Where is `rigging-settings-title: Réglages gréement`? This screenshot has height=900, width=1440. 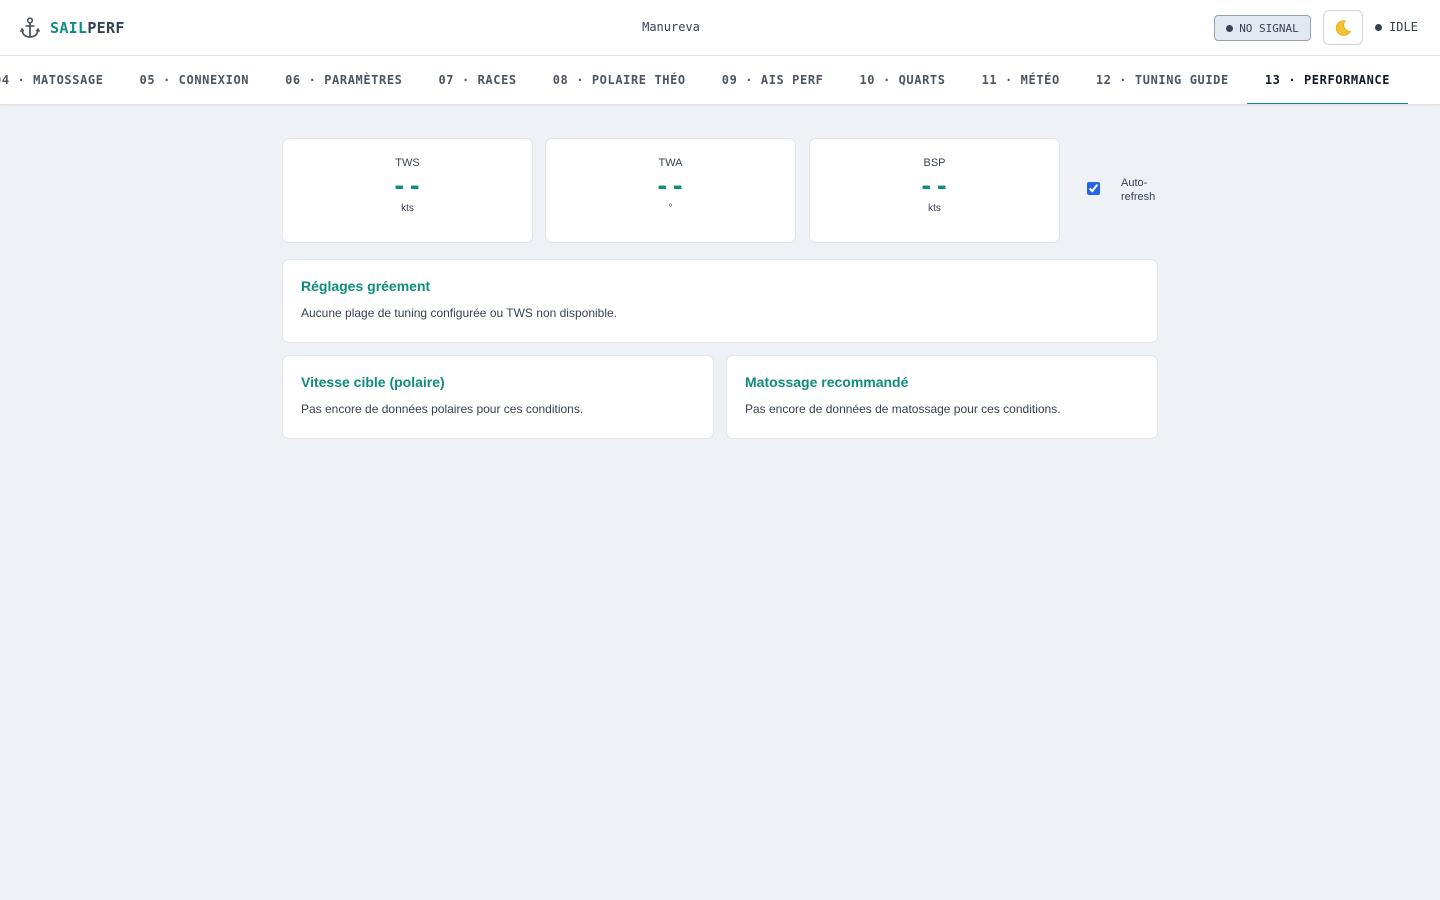
rigging-settings-title: Réglages gréement is located at coordinates (366, 286).